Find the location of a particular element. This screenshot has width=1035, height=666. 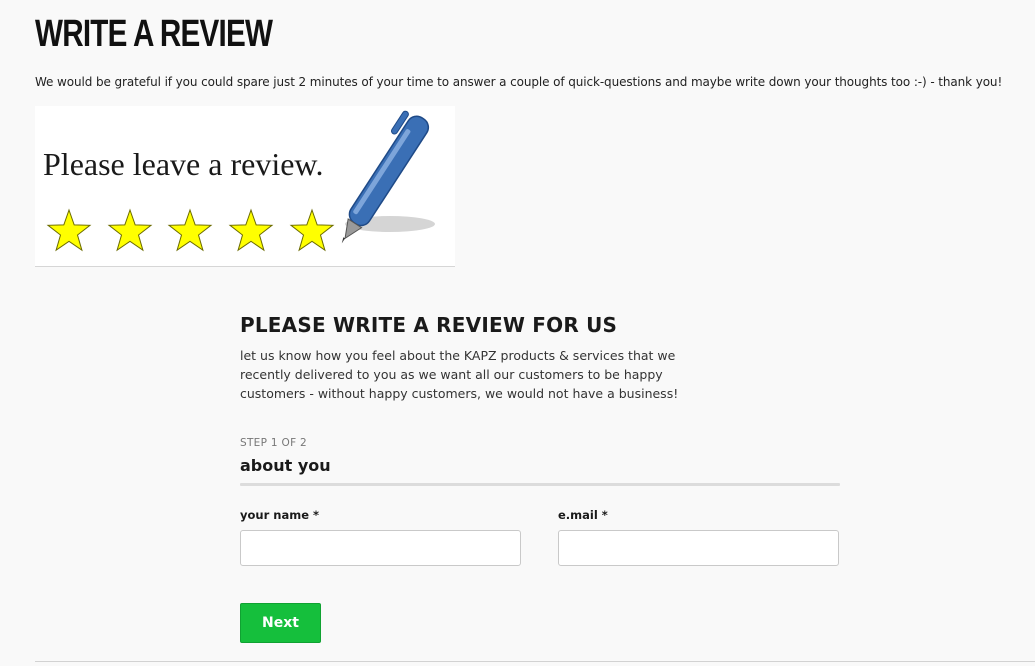

email-input is located at coordinates (698, 548).